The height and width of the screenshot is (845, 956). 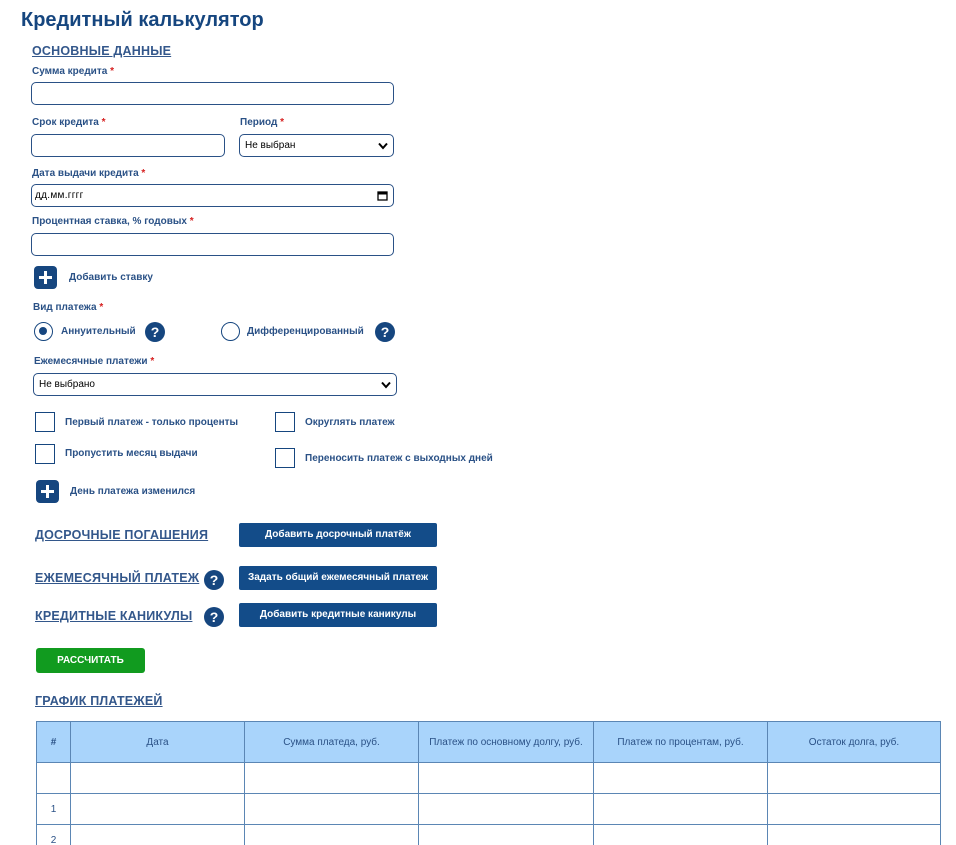 What do you see at coordinates (338, 615) in the screenshot?
I see `add-credit-holidays-button: Добавить кредитные каникулы` at bounding box center [338, 615].